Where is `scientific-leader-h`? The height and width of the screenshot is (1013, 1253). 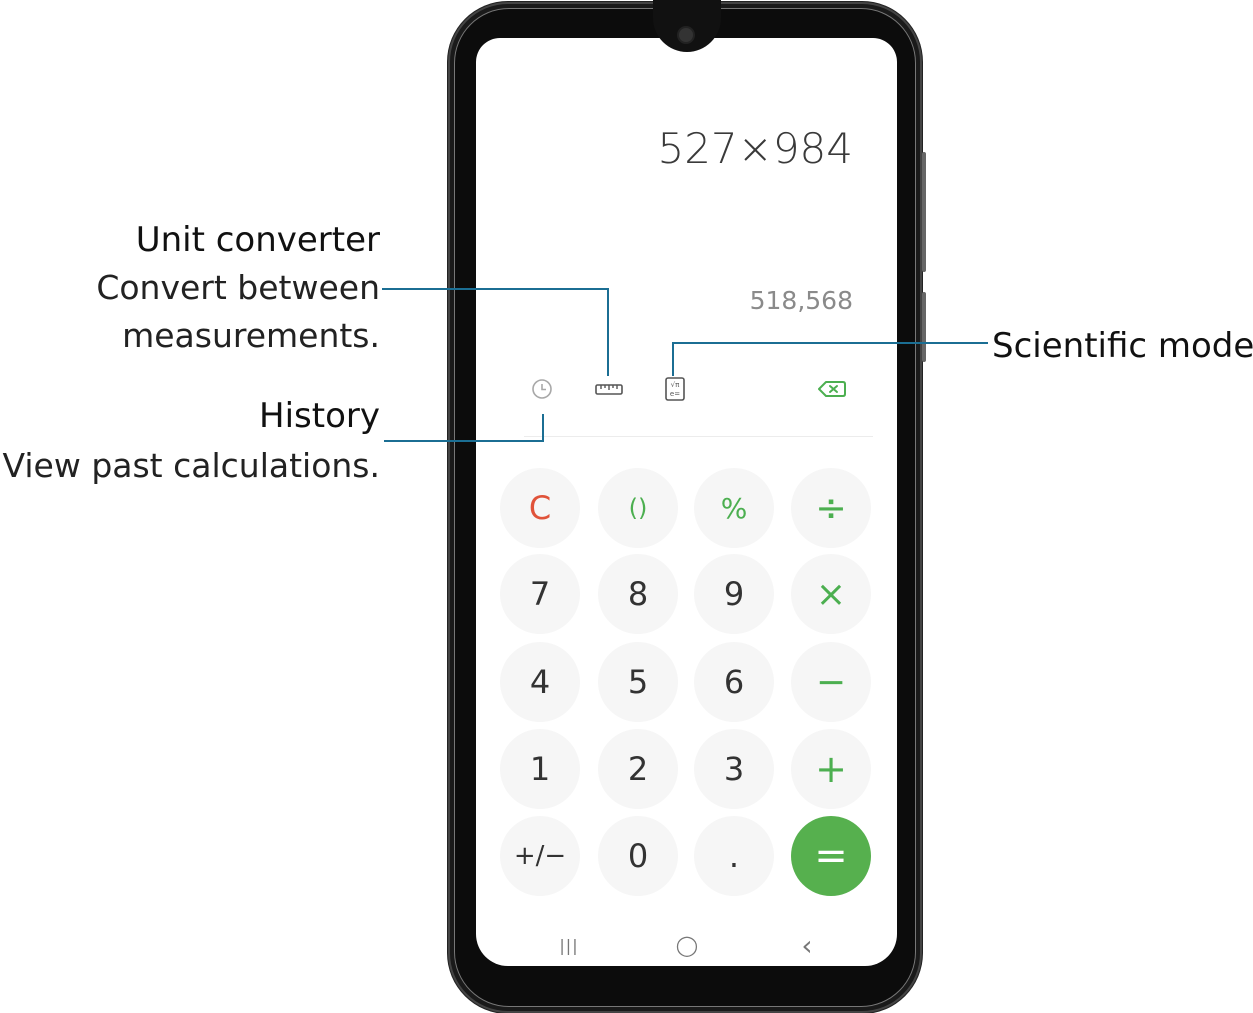 scientific-leader-h is located at coordinates (830, 343).